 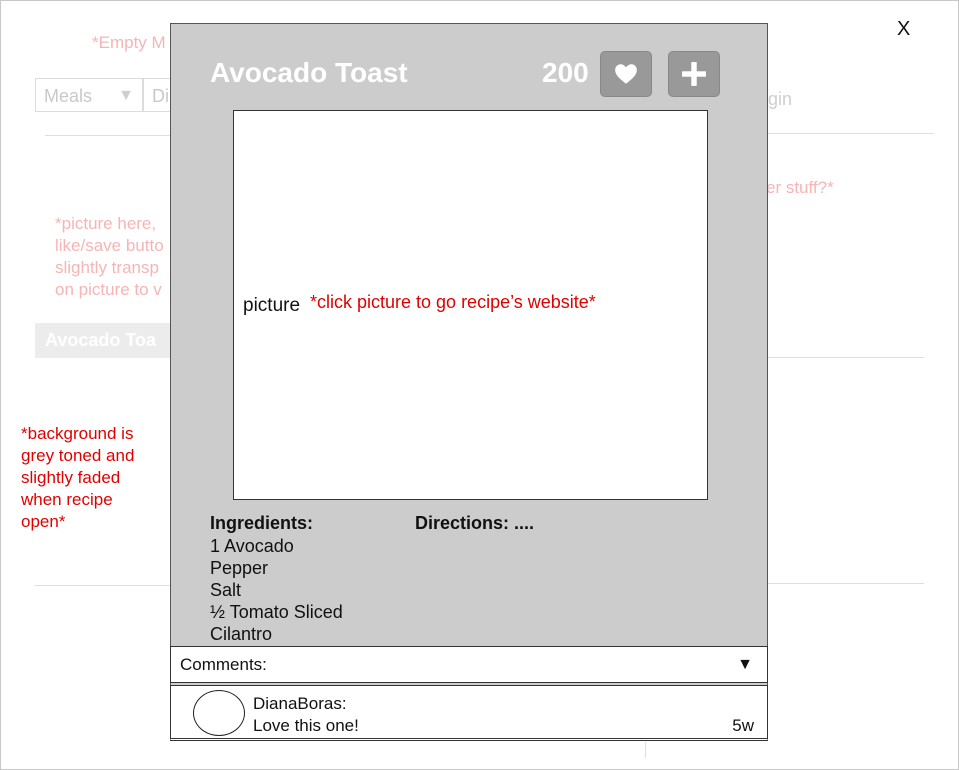 What do you see at coordinates (109, 245) in the screenshot?
I see `bg-picture-note-line: like/save butto` at bounding box center [109, 245].